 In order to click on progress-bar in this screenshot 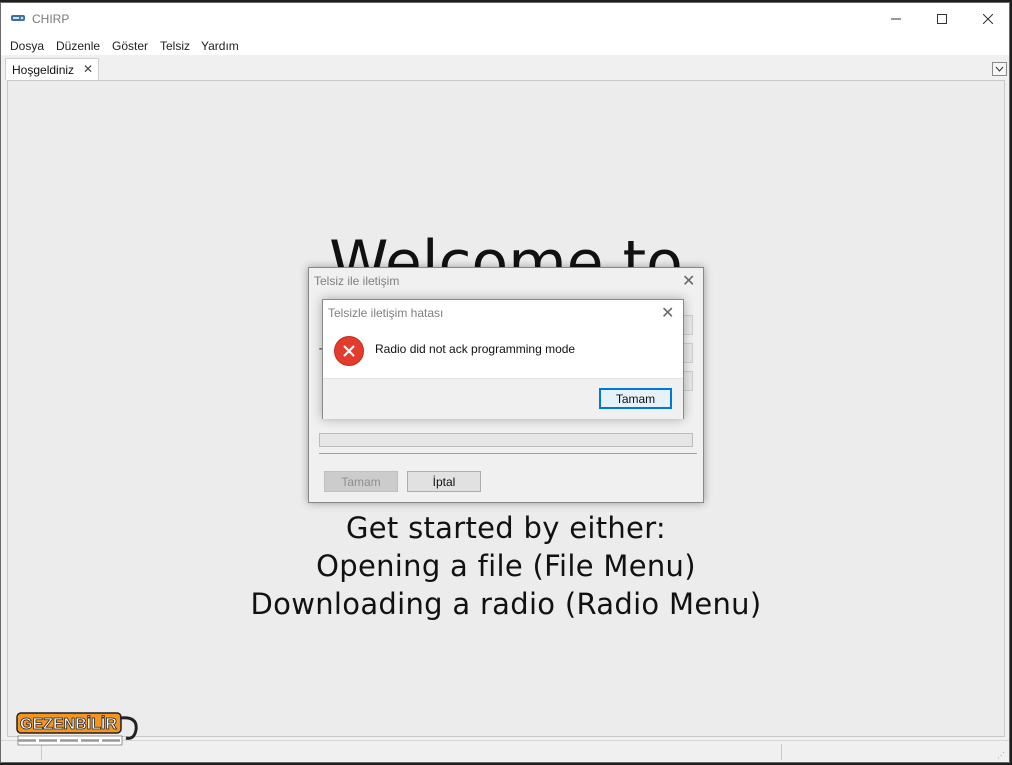, I will do `click(506, 440)`.